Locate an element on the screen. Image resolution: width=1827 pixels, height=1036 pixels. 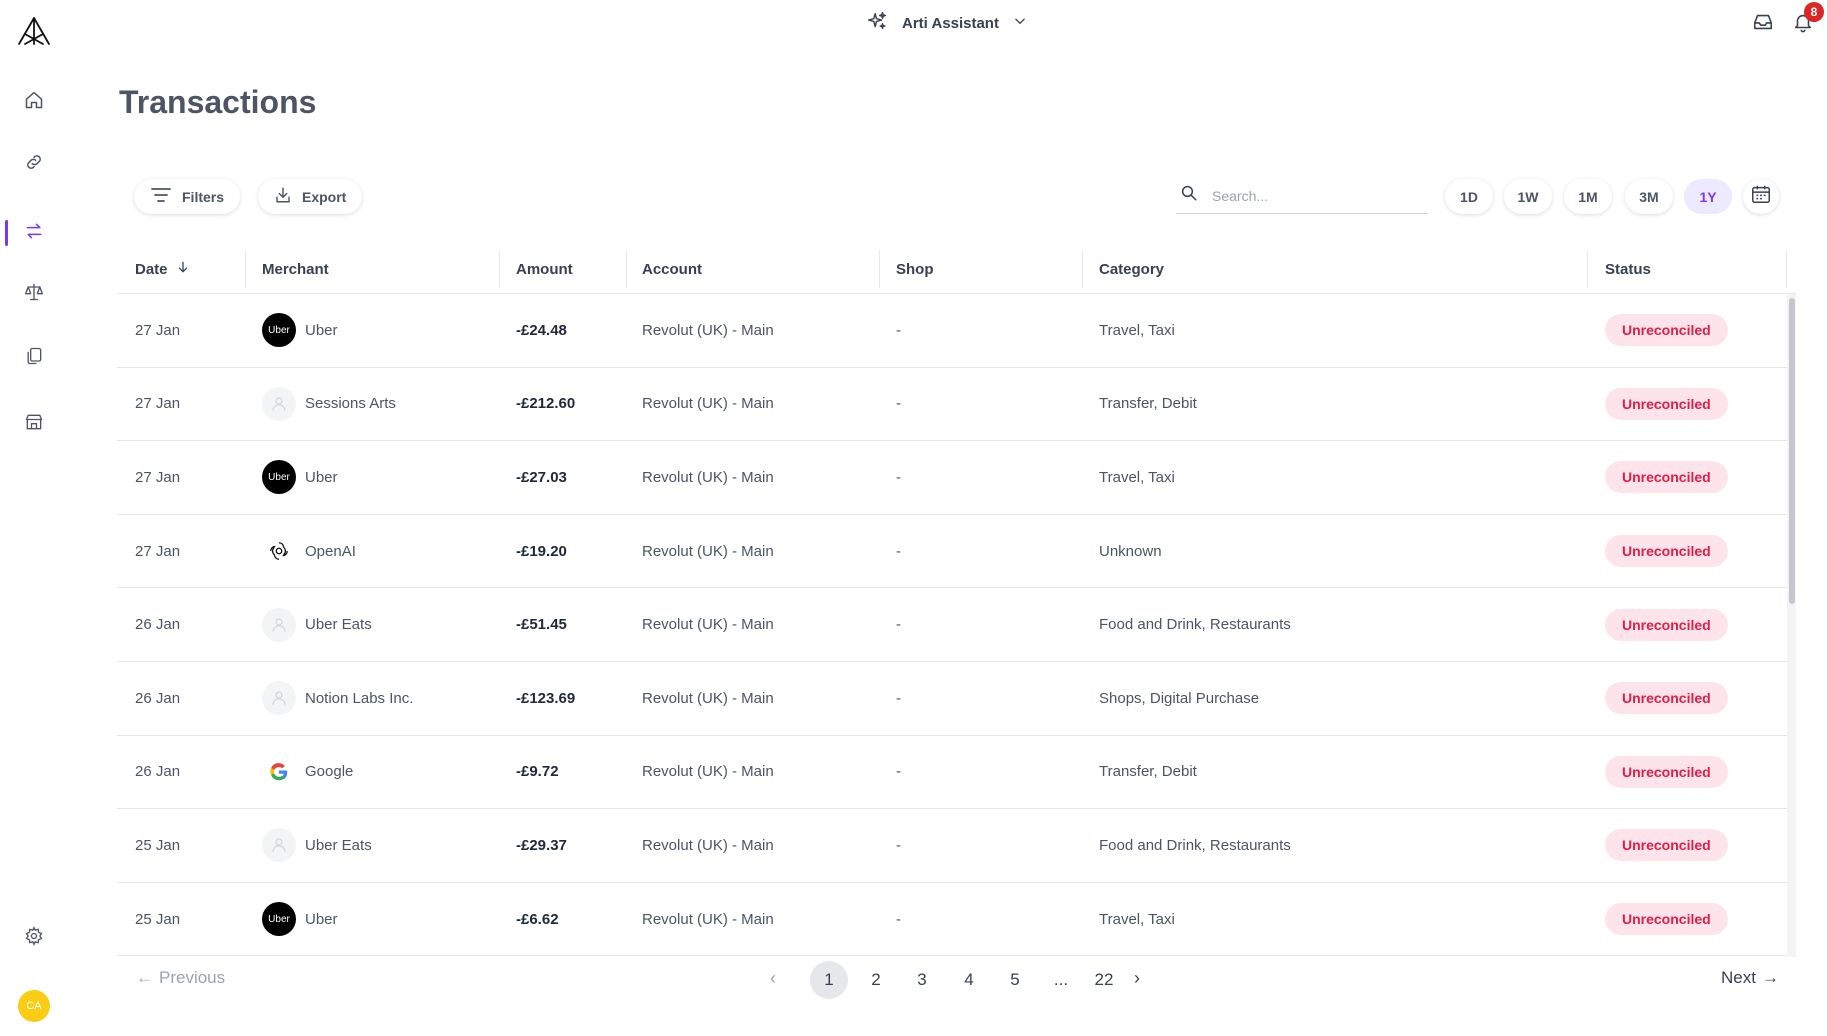
cell-amount: -£19.20 is located at coordinates (541, 551).